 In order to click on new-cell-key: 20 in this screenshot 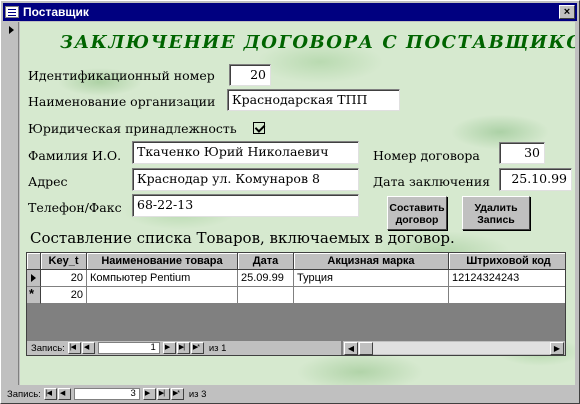, I will do `click(64, 295)`.